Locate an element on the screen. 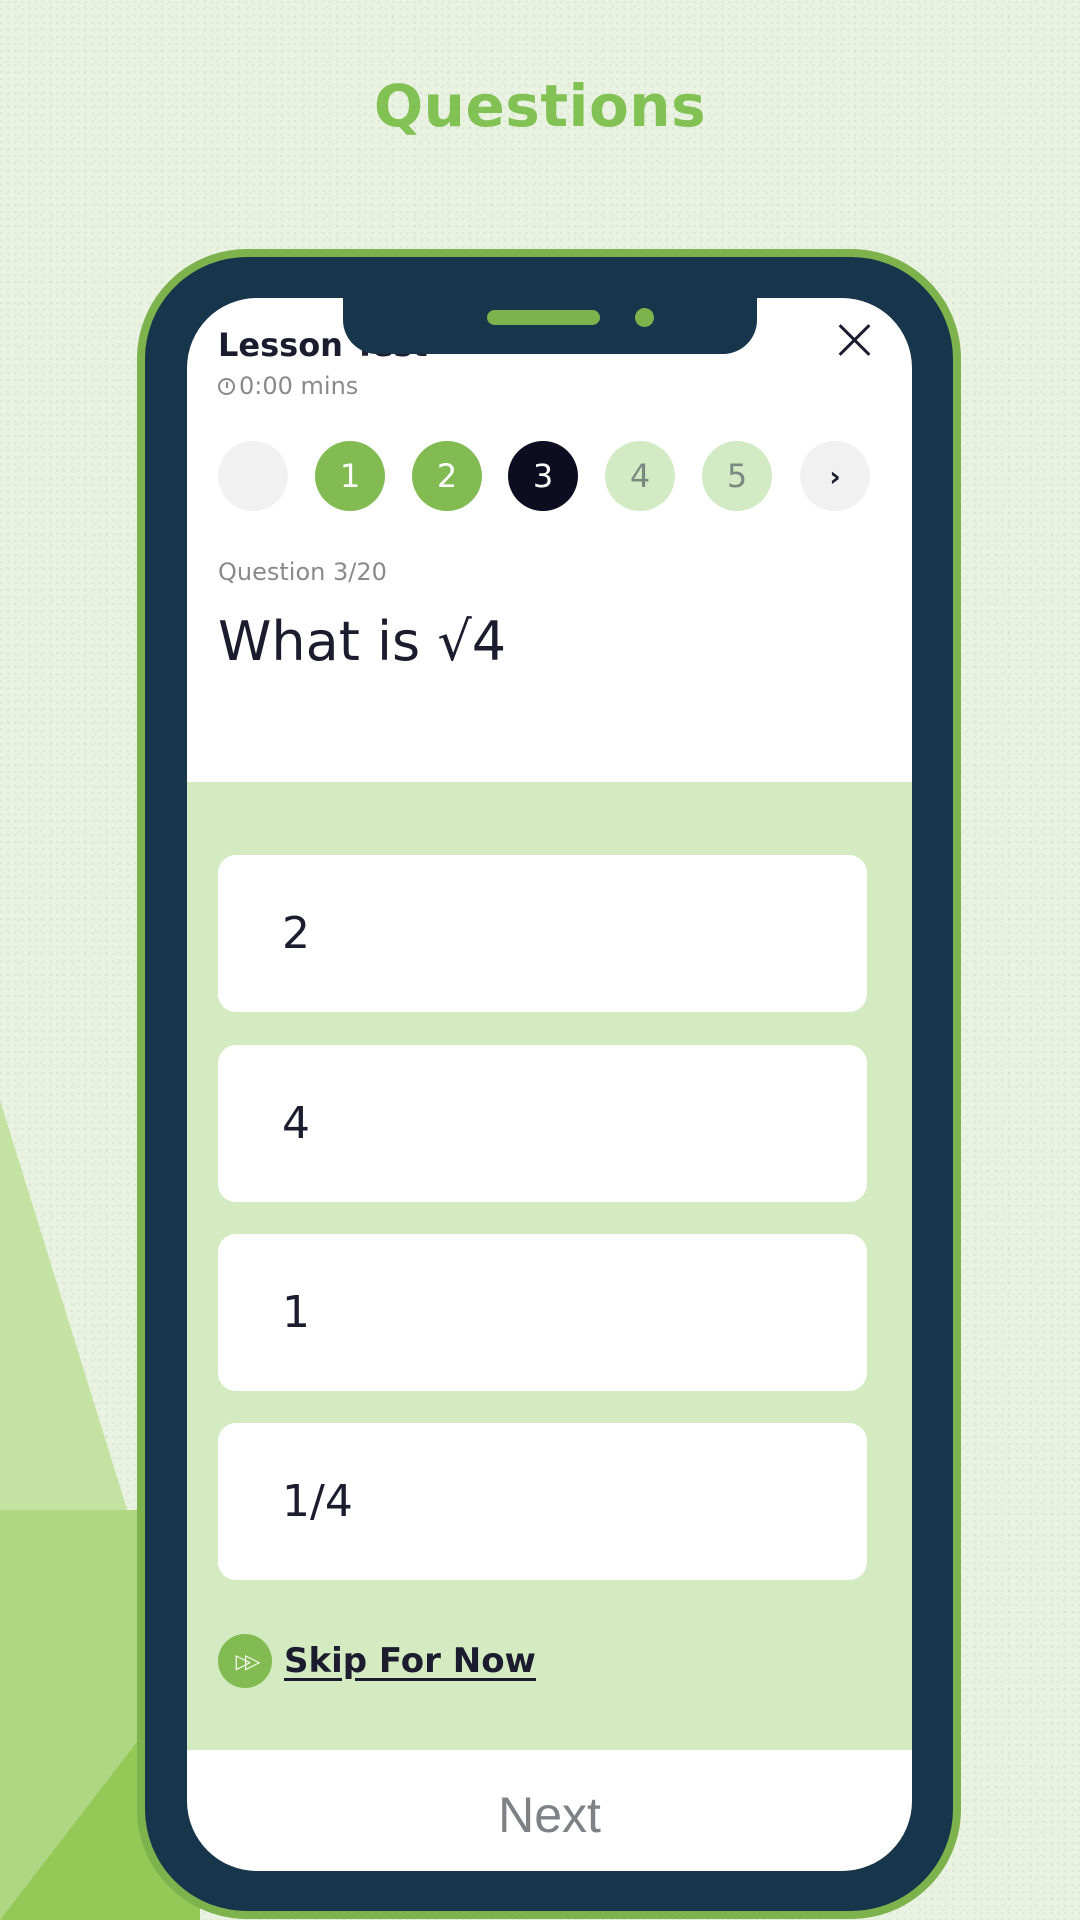  step-next-button: › is located at coordinates (835, 476).